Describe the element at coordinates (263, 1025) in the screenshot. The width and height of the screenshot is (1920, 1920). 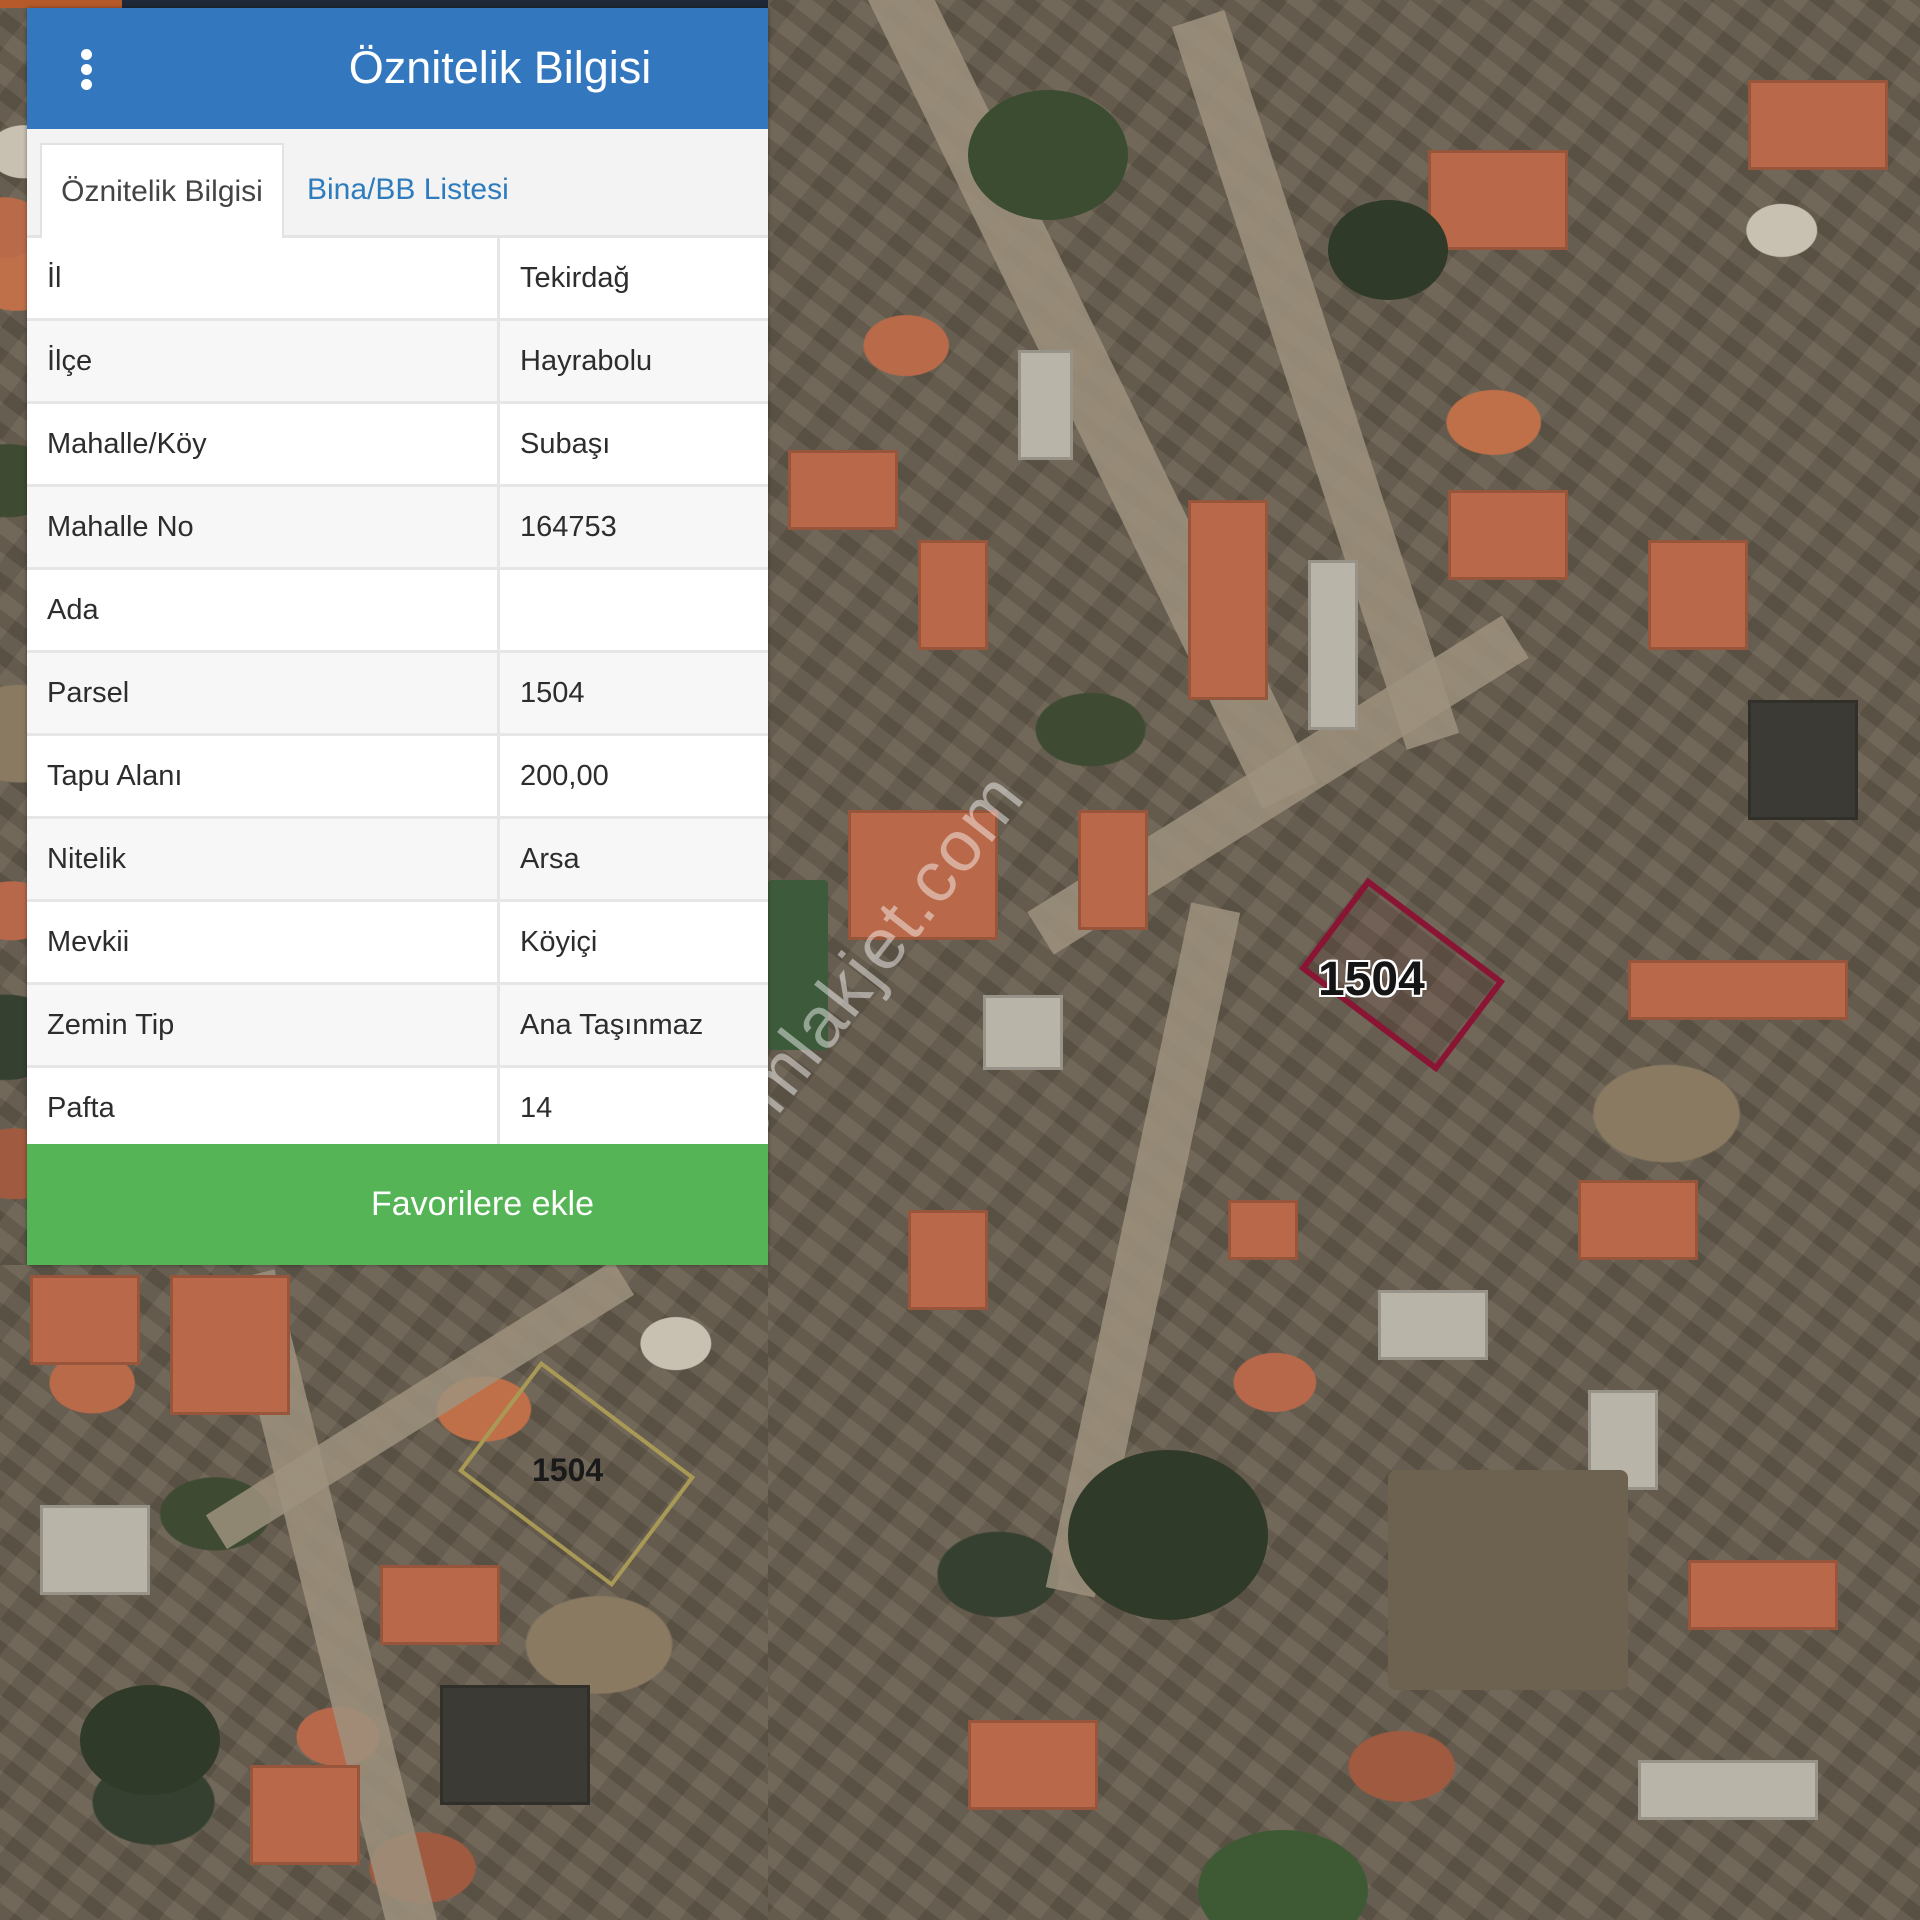
I see `row-key: Zemin Tip` at that location.